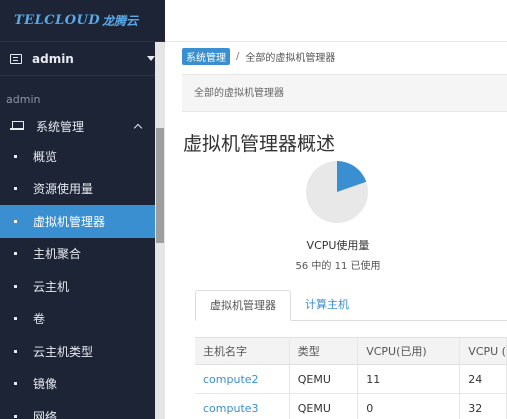  I want to click on tab-bar: 虚拟机管理器 计算主机, so click(351, 305).